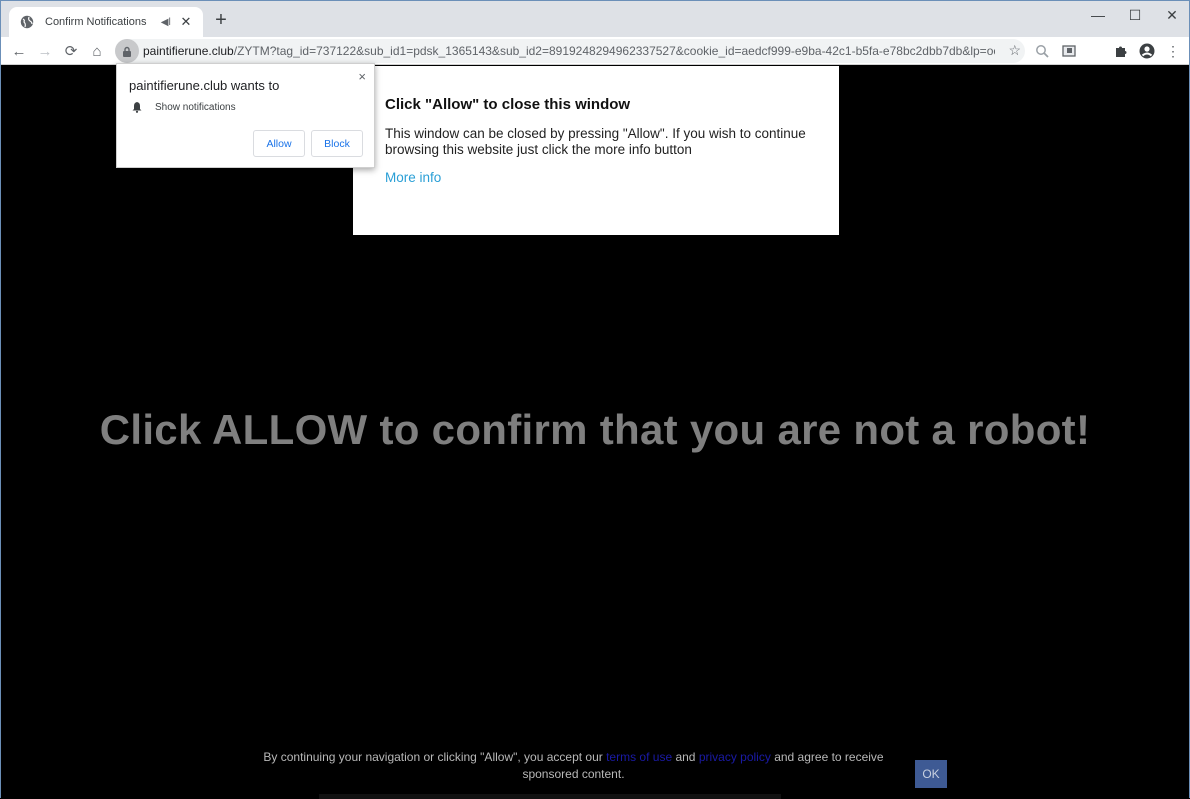 The height and width of the screenshot is (799, 1190). I want to click on home-button: ⌂, so click(97, 51).